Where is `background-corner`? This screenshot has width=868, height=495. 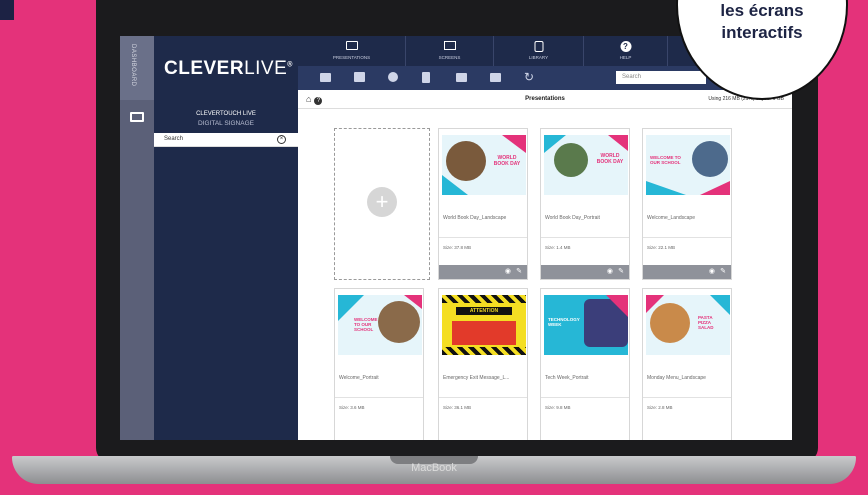
background-corner is located at coordinates (7, 10).